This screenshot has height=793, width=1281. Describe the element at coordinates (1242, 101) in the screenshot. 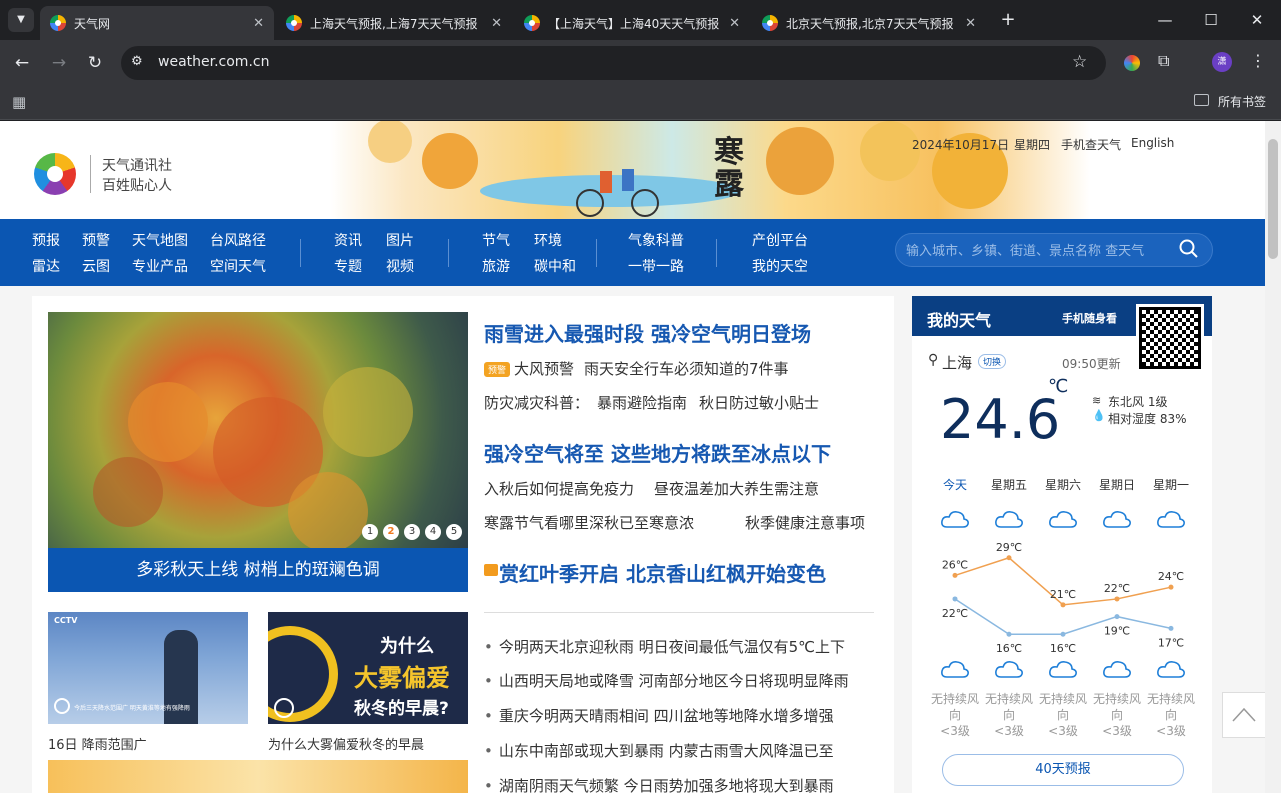

I see `all-bookmarks-link: 所有书签` at that location.